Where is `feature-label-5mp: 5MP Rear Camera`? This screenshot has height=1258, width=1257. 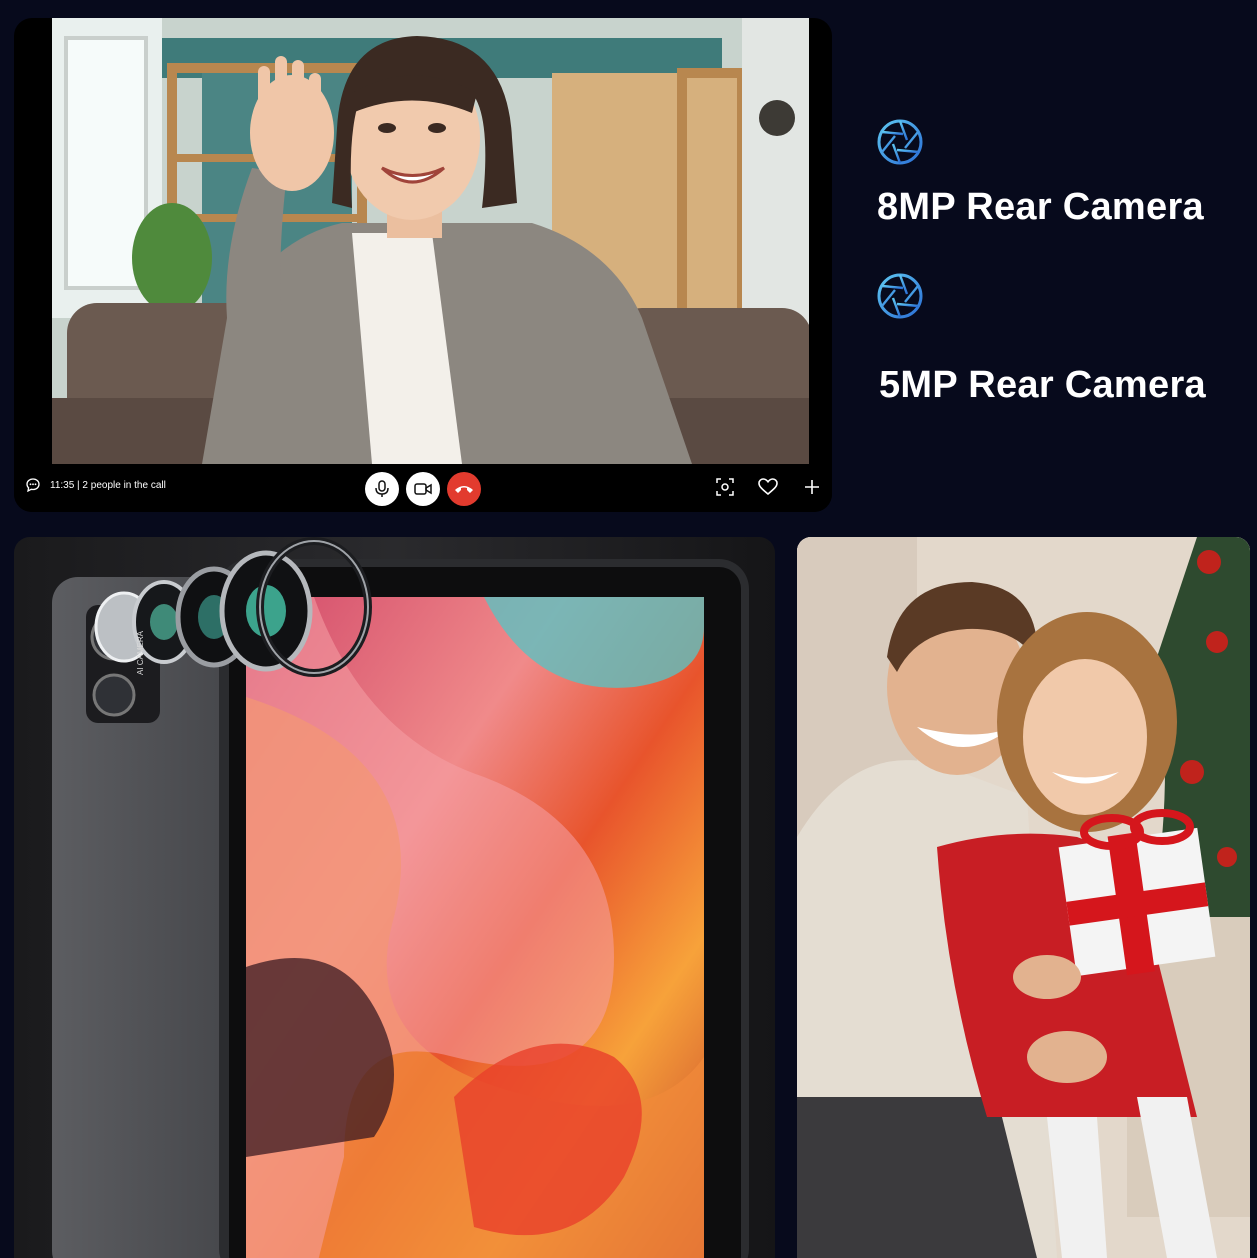
feature-label-5mp: 5MP Rear Camera is located at coordinates (1042, 385).